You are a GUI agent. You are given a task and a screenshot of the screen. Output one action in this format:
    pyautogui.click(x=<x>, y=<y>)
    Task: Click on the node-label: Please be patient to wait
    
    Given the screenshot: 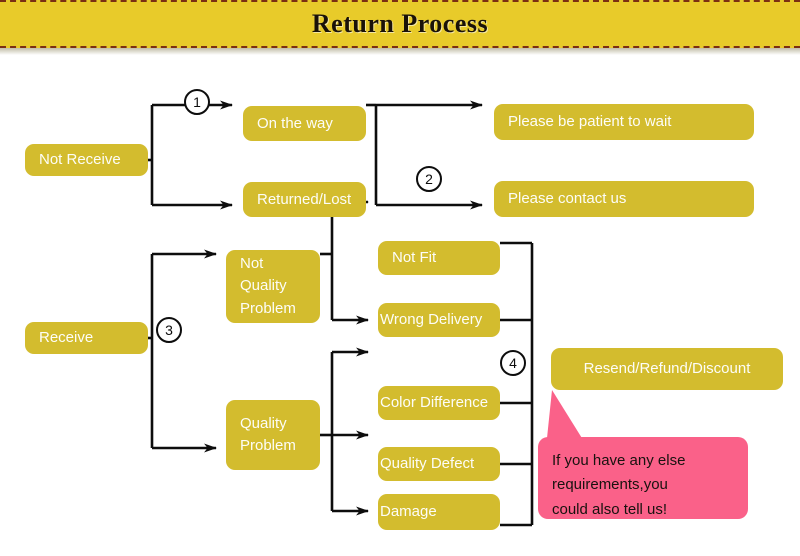 What is the action you would take?
    pyautogui.click(x=590, y=122)
    